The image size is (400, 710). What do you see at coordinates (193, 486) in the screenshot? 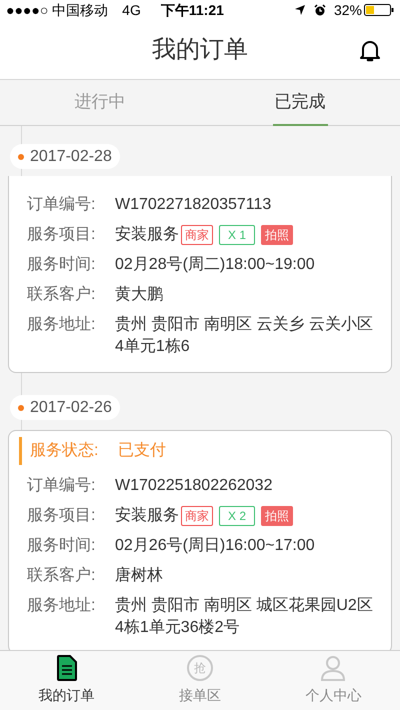
I see `field-value: W1702251802262032` at bounding box center [193, 486].